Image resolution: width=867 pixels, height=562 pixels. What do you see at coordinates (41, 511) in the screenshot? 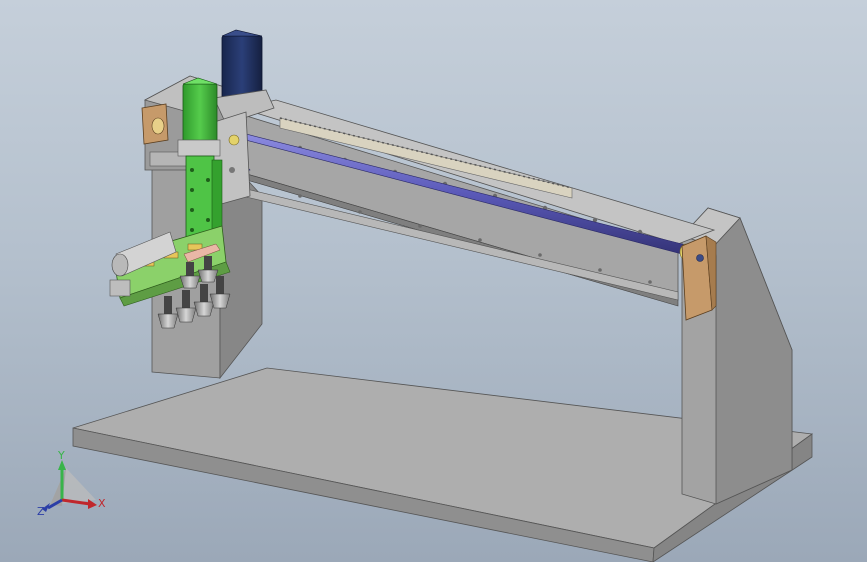
I see `z-axis-label: Z` at bounding box center [41, 511].